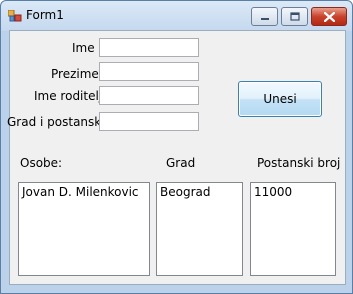 This screenshot has height=294, width=353. I want to click on postanski-header: Postanski broj, so click(299, 163).